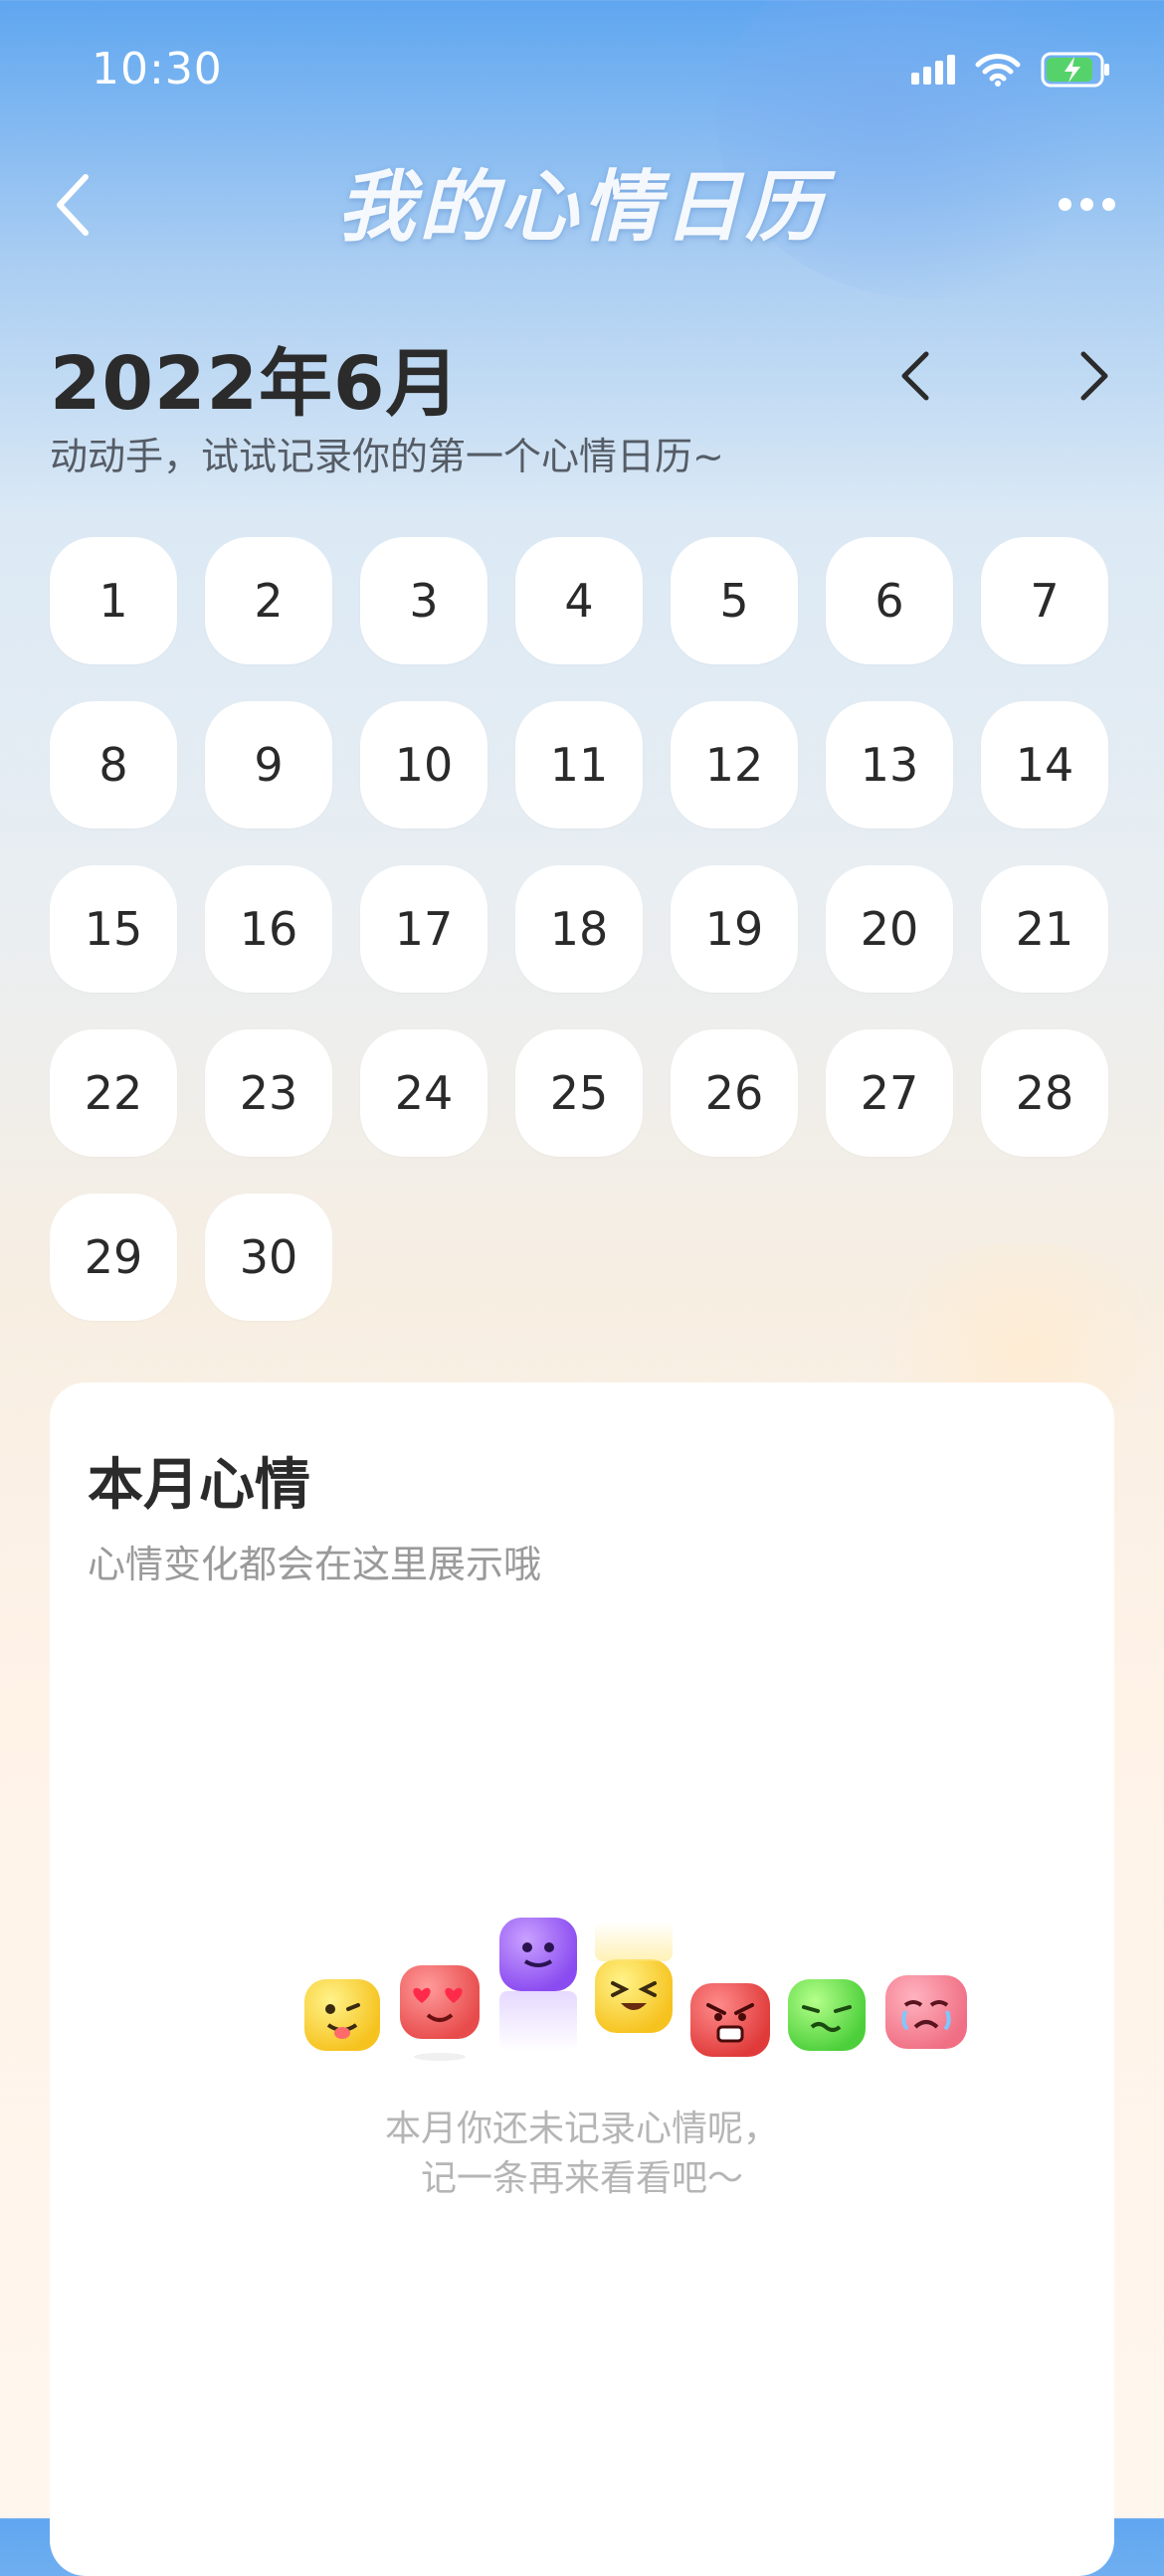  Describe the element at coordinates (634, 1996) in the screenshot. I see `laughing-face-icon` at that location.